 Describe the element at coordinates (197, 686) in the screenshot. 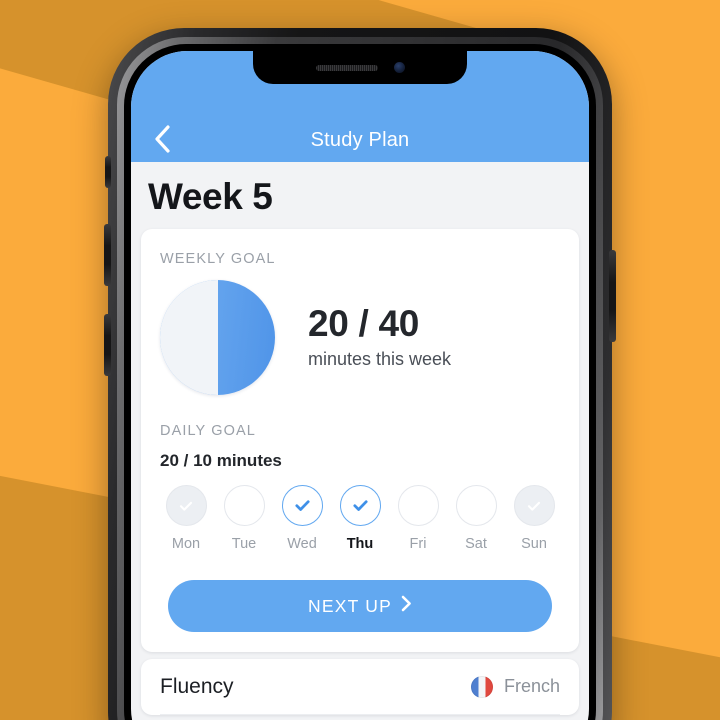

I see `fluency-title: Fluency` at that location.